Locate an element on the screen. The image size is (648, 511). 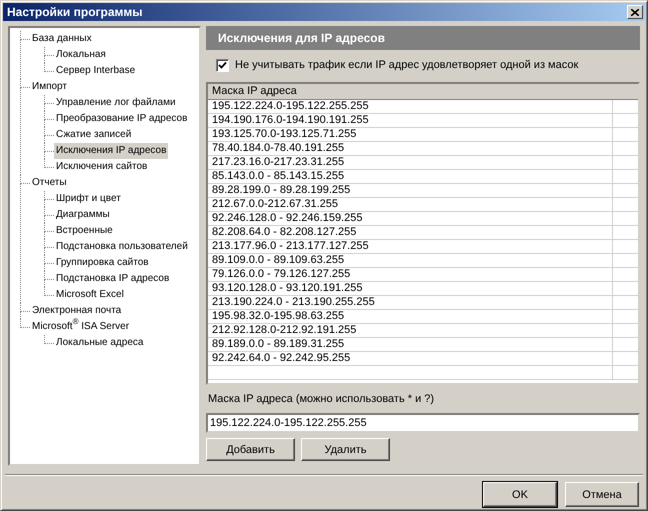
tree-item: Локальные адреса is located at coordinates (100, 343).